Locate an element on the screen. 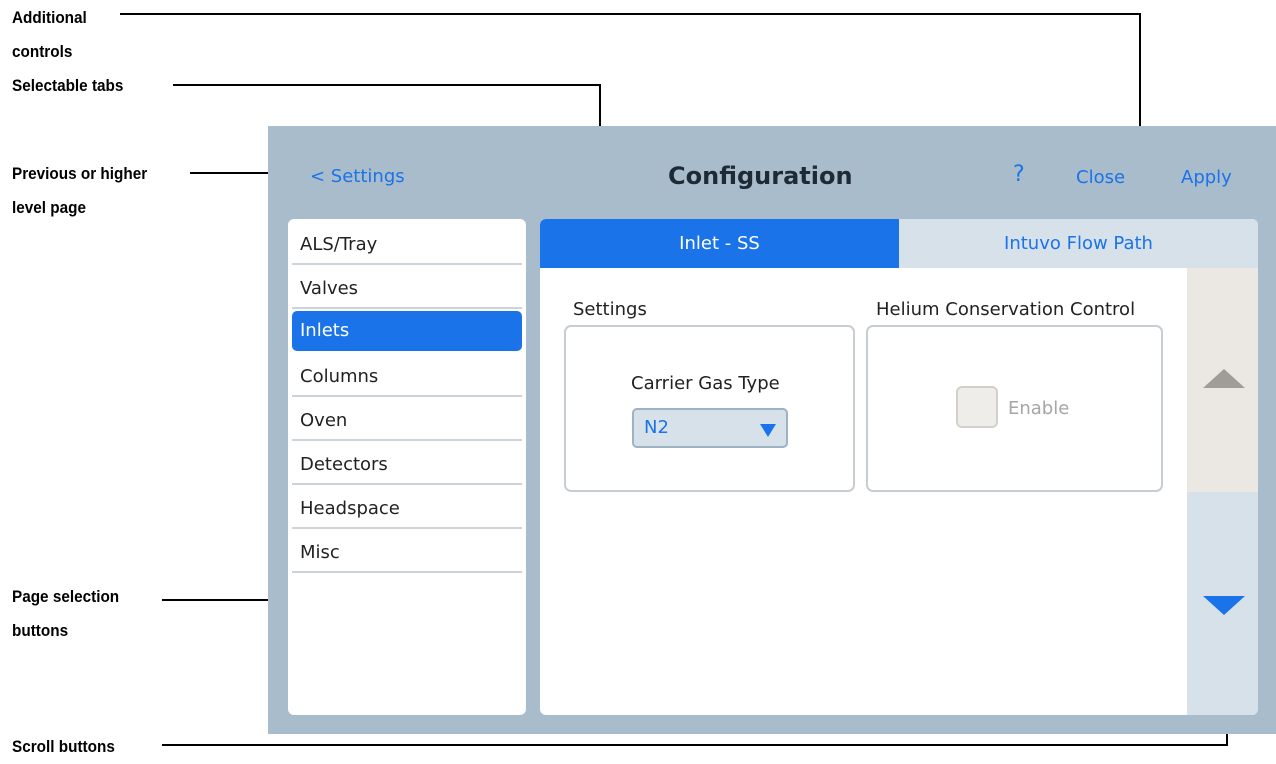 The image size is (1276, 764). scroll-down-button is located at coordinates (1222, 603).